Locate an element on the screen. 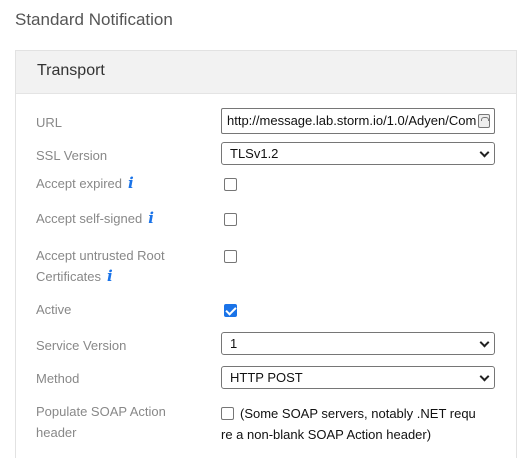  accept-untrusted-root-text-1: Accept untrusted Root is located at coordinates (100, 255).